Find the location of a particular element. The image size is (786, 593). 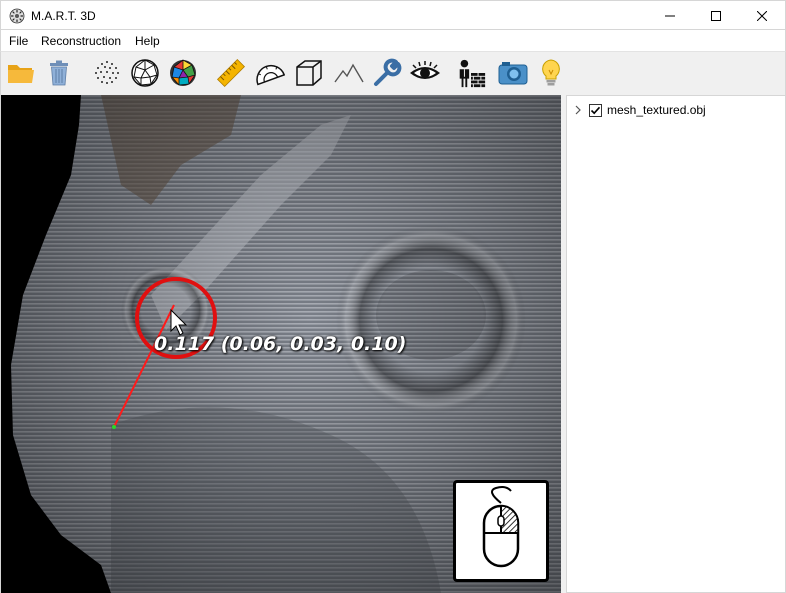

visibility-checkbox is located at coordinates (595, 110).